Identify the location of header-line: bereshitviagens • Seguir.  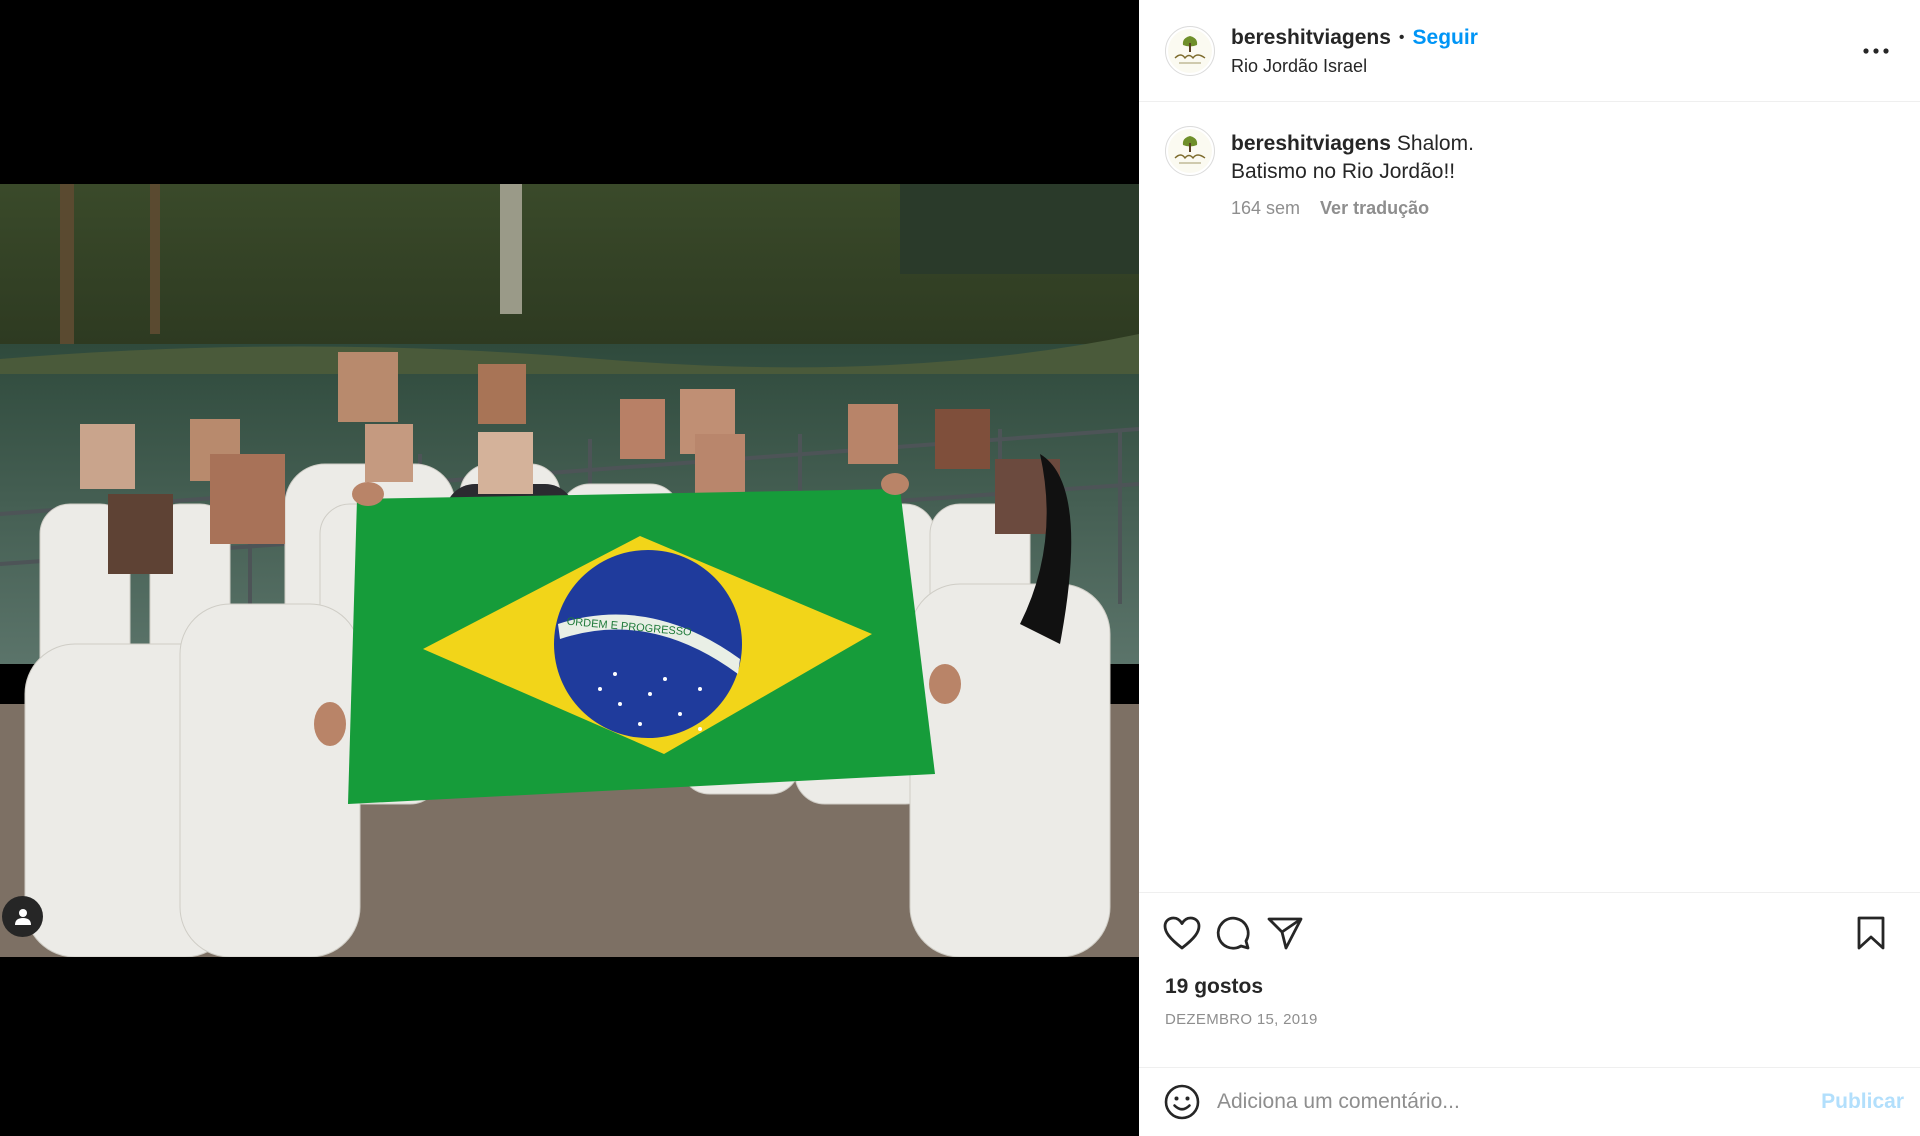
(1542, 38).